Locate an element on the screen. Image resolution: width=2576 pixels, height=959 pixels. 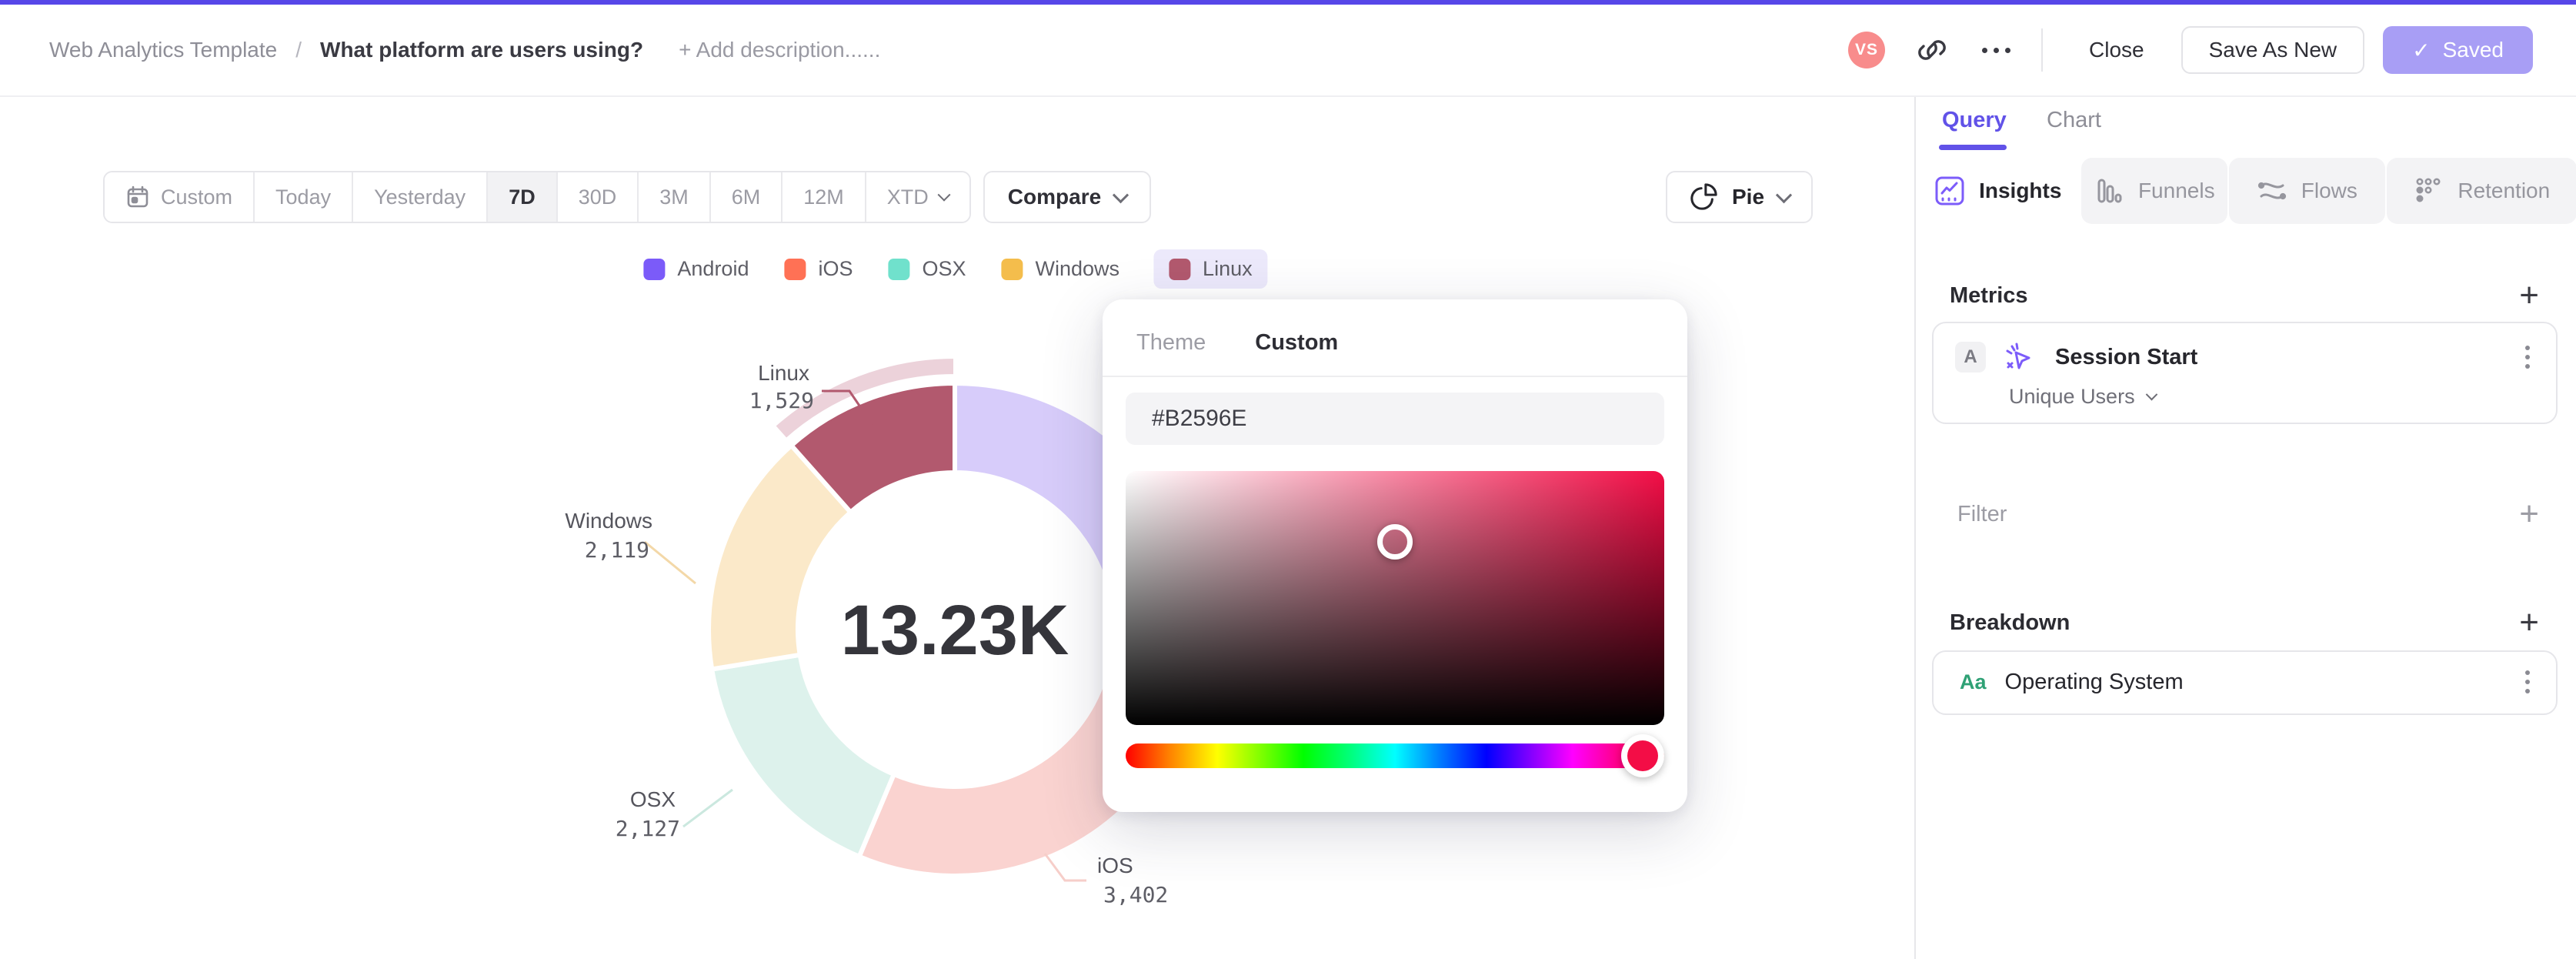
active-tab-underline is located at coordinates (1973, 147).